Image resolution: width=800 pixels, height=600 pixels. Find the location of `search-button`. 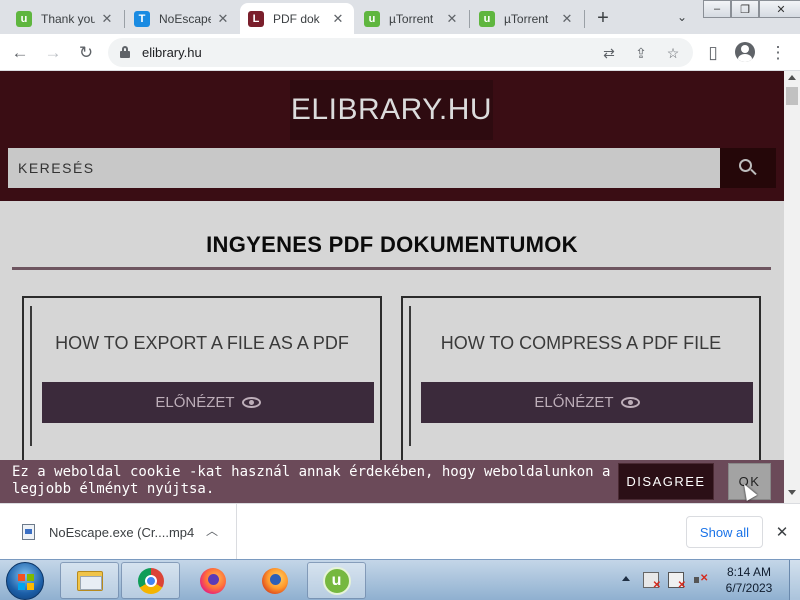

search-button is located at coordinates (748, 168).